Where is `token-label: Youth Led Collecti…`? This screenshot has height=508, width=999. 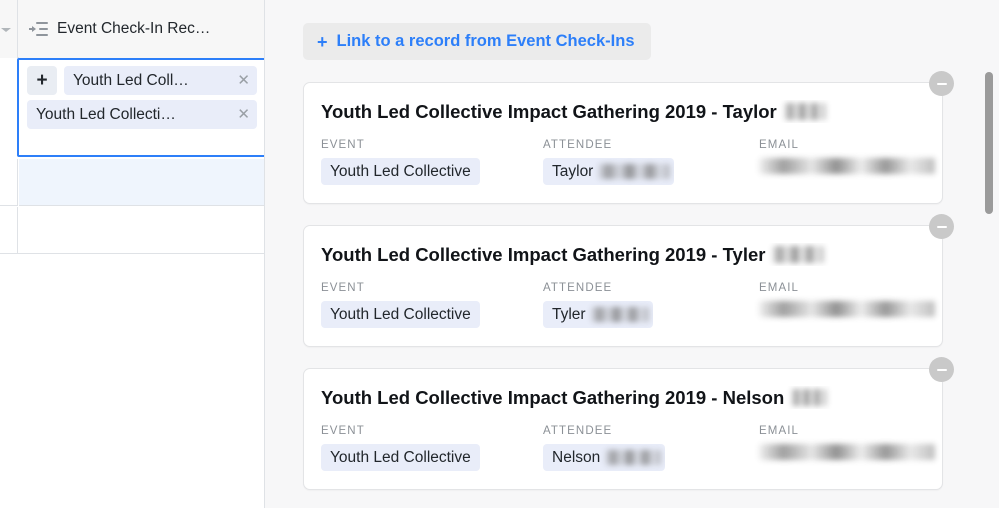 token-label: Youth Led Collecti… is located at coordinates (106, 114).